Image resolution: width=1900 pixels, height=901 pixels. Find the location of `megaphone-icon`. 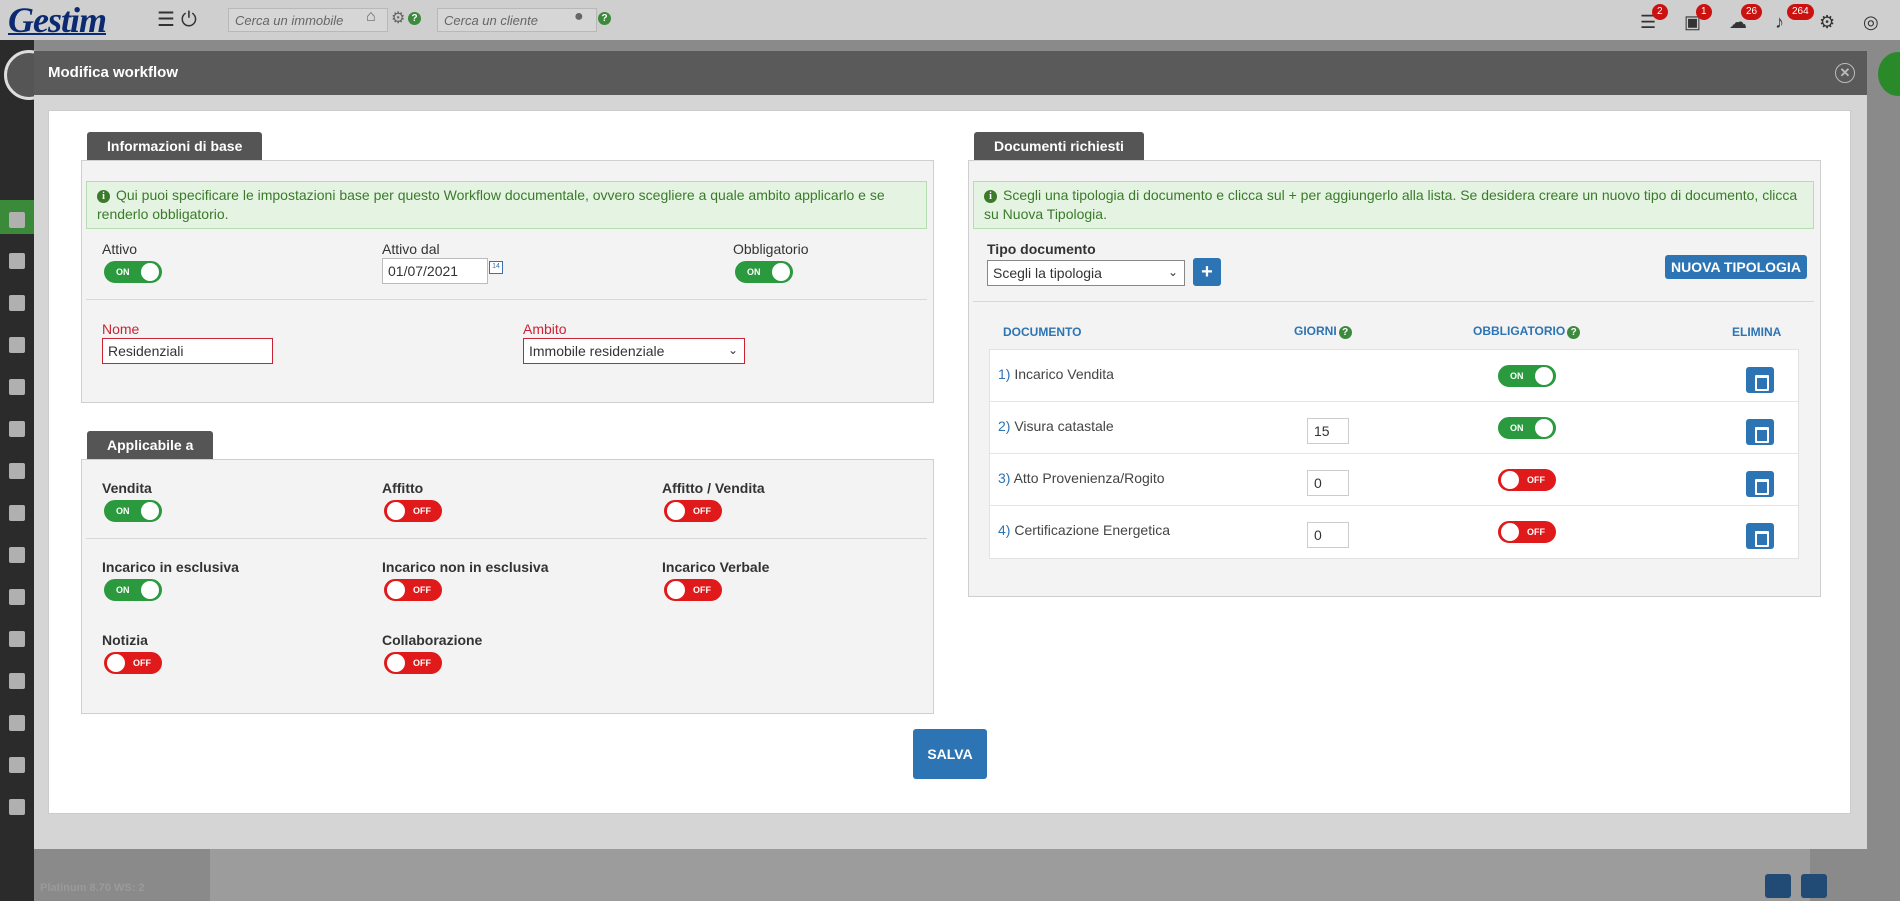

megaphone-icon is located at coordinates (17, 387).